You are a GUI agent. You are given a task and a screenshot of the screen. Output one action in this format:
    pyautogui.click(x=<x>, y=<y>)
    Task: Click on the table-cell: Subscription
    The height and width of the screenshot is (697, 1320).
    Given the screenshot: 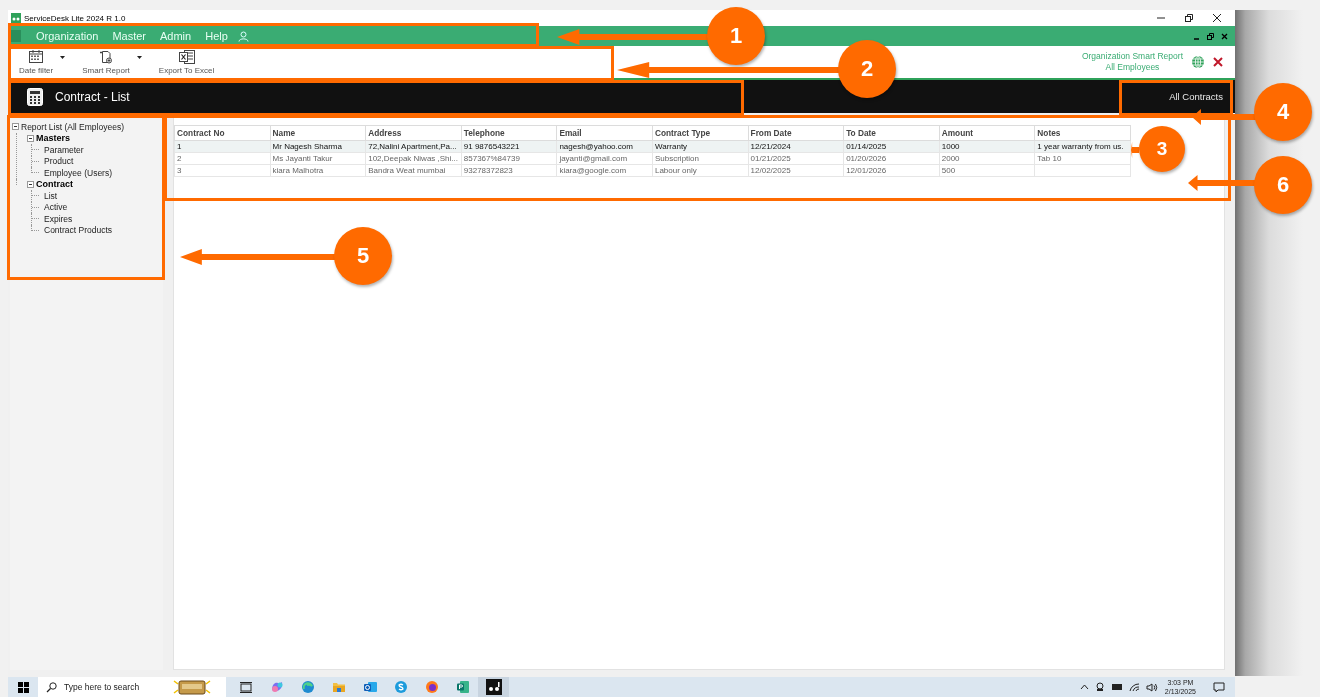 What is the action you would take?
    pyautogui.click(x=676, y=158)
    